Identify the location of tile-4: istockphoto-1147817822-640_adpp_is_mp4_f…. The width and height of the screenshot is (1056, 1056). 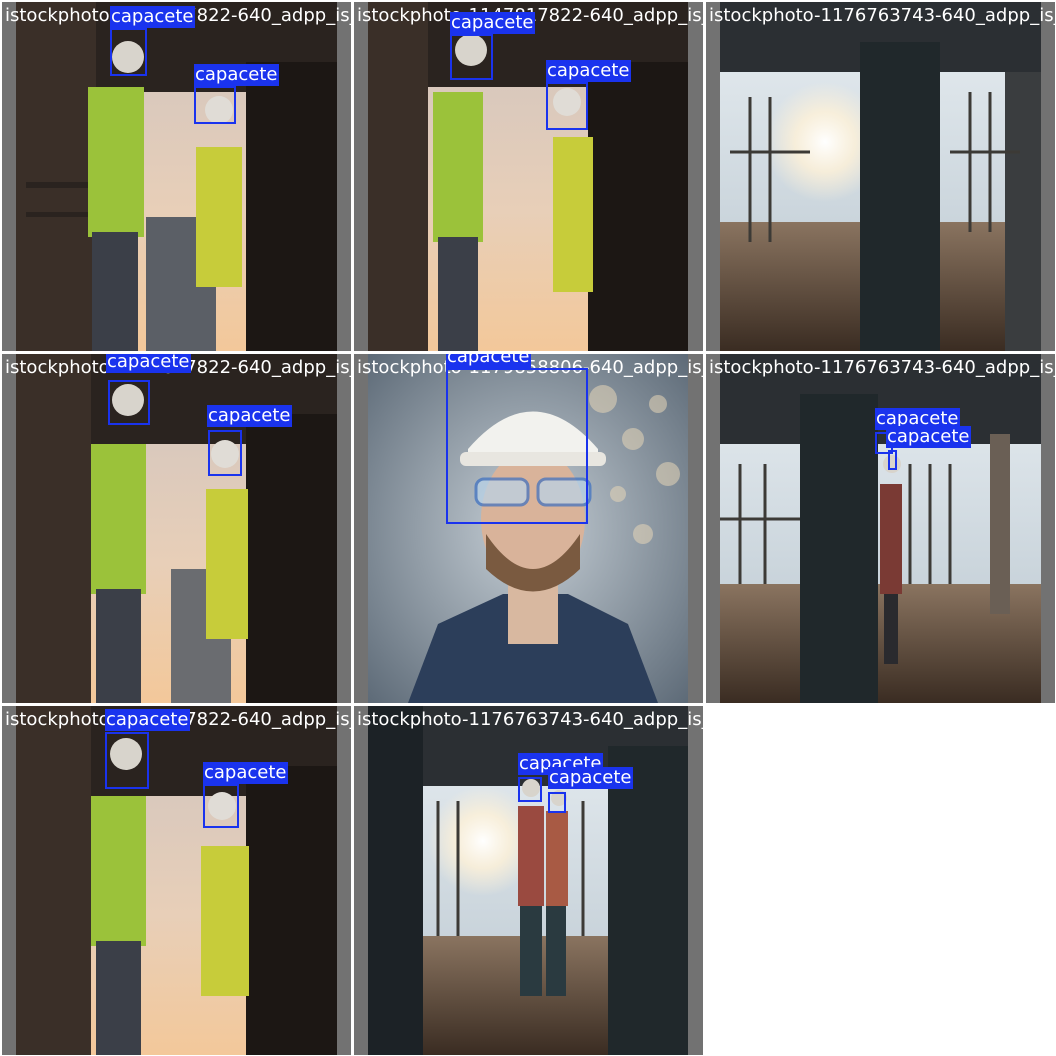
(176, 528).